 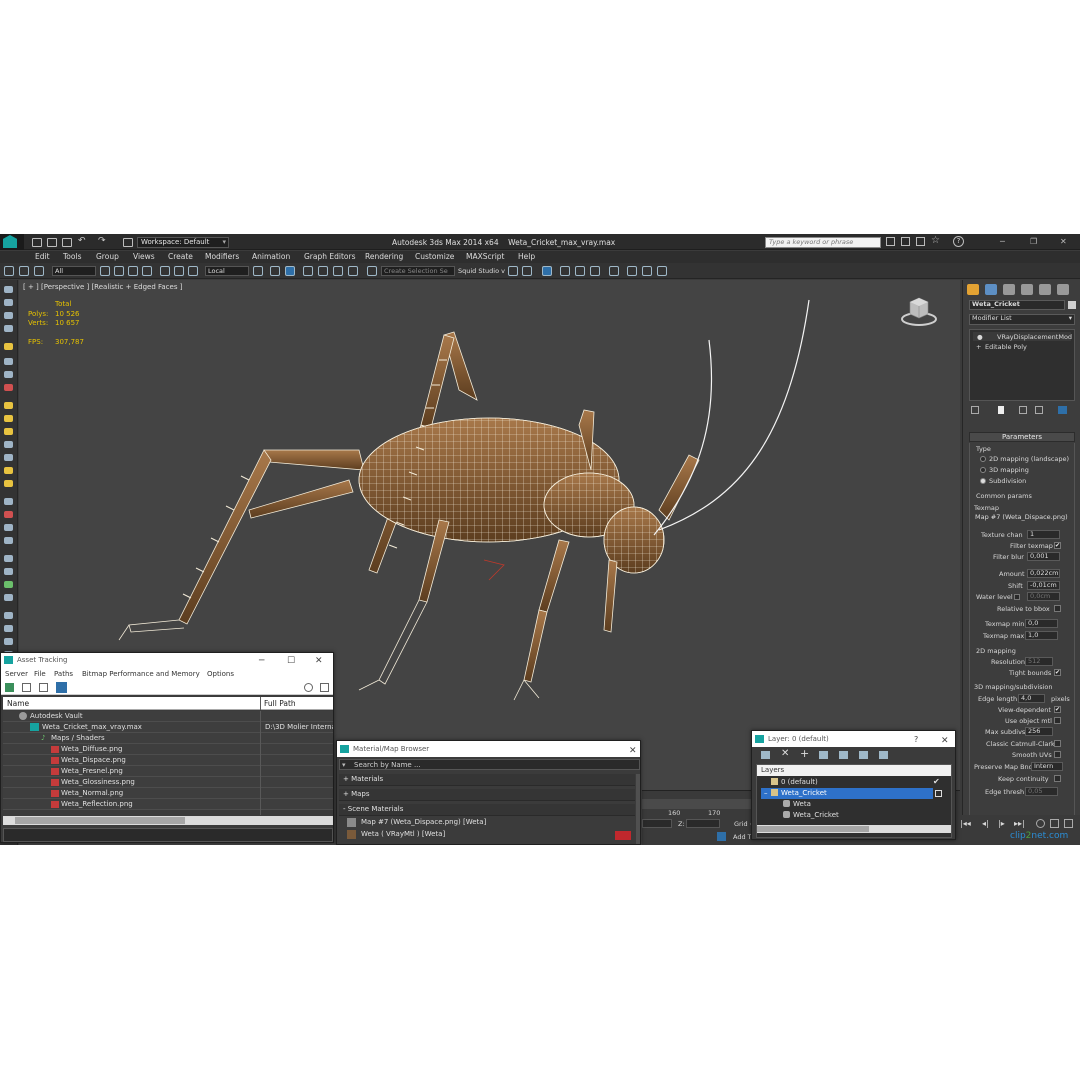 I want to click on strip-tool-4-icon, so click(x=8, y=328).